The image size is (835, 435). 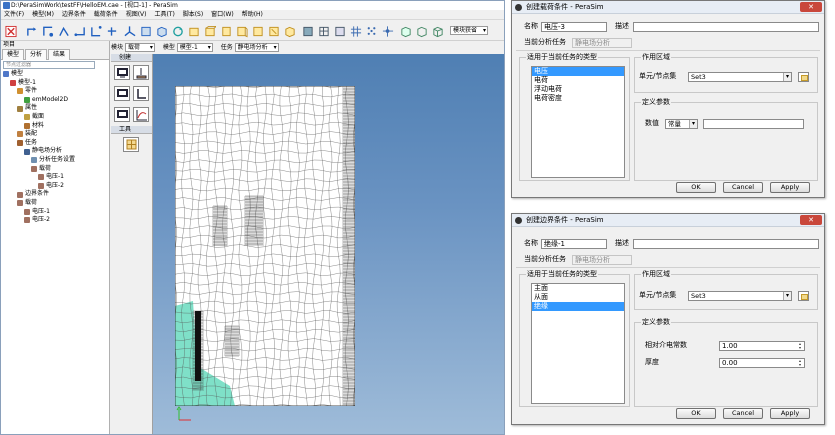 I want to click on type-item-floating-charge: 浮动电荷, so click(x=578, y=89).